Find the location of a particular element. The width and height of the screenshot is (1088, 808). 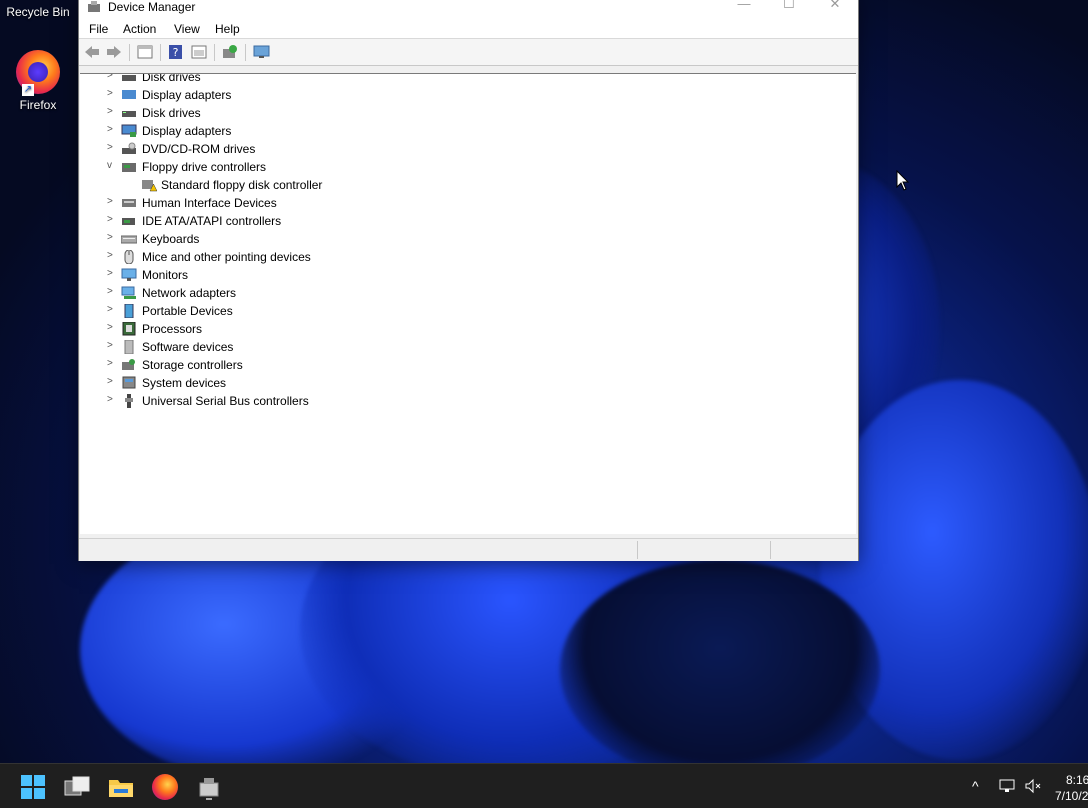

tree-row-disk-drives: > Disk drives is located at coordinates (430, 113).